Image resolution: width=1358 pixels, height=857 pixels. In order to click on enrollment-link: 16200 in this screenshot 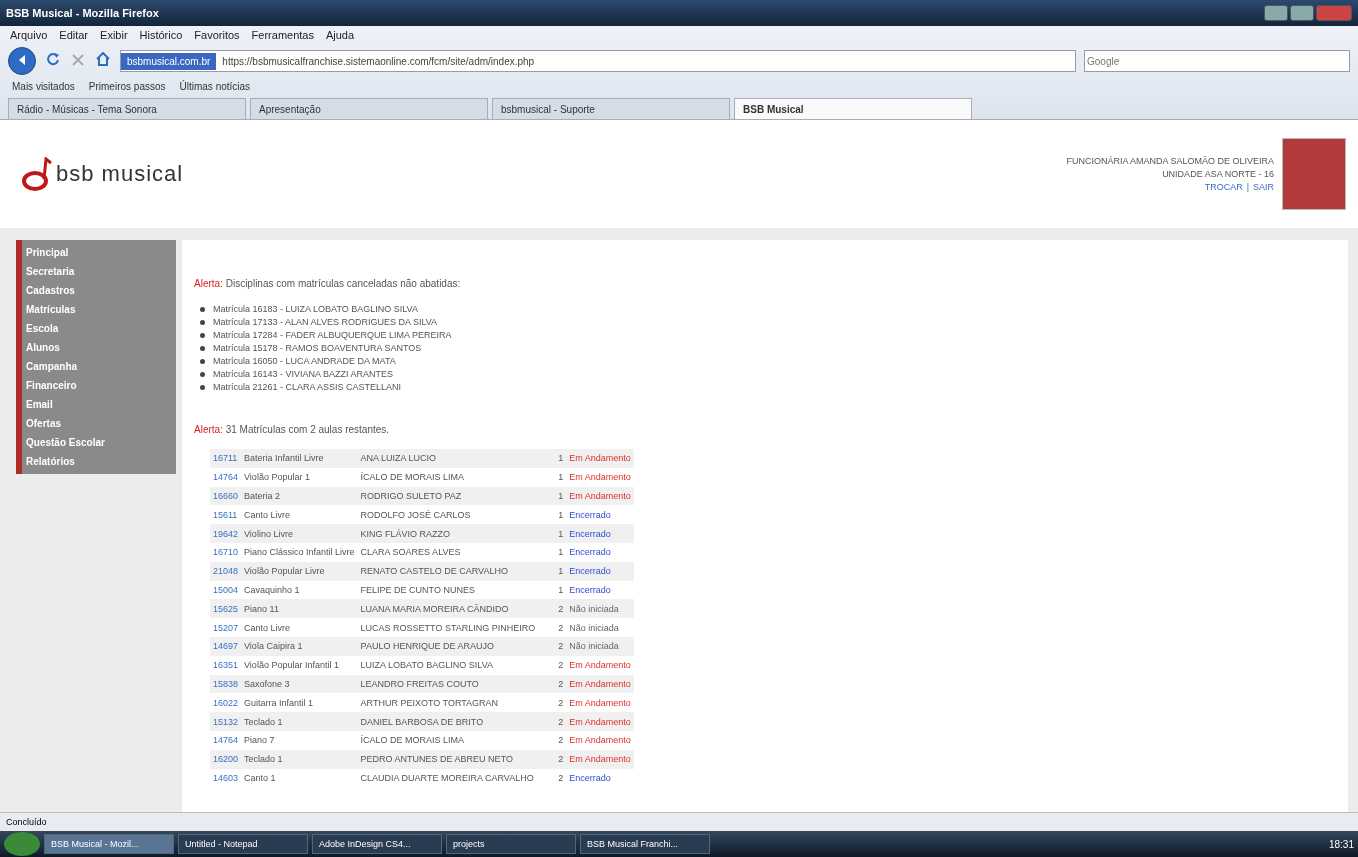, I will do `click(226, 759)`.